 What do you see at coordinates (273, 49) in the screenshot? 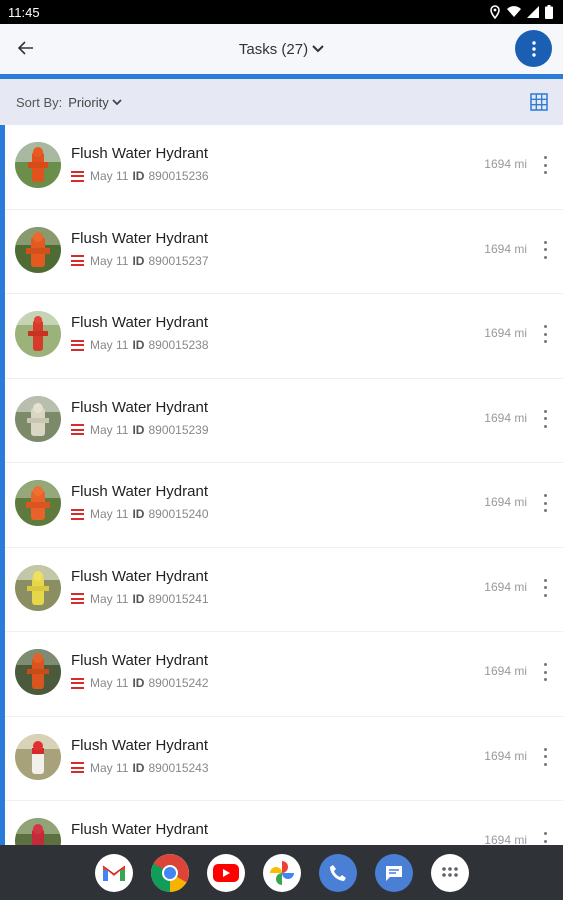
I see `page-title: Tasks (27)` at bounding box center [273, 49].